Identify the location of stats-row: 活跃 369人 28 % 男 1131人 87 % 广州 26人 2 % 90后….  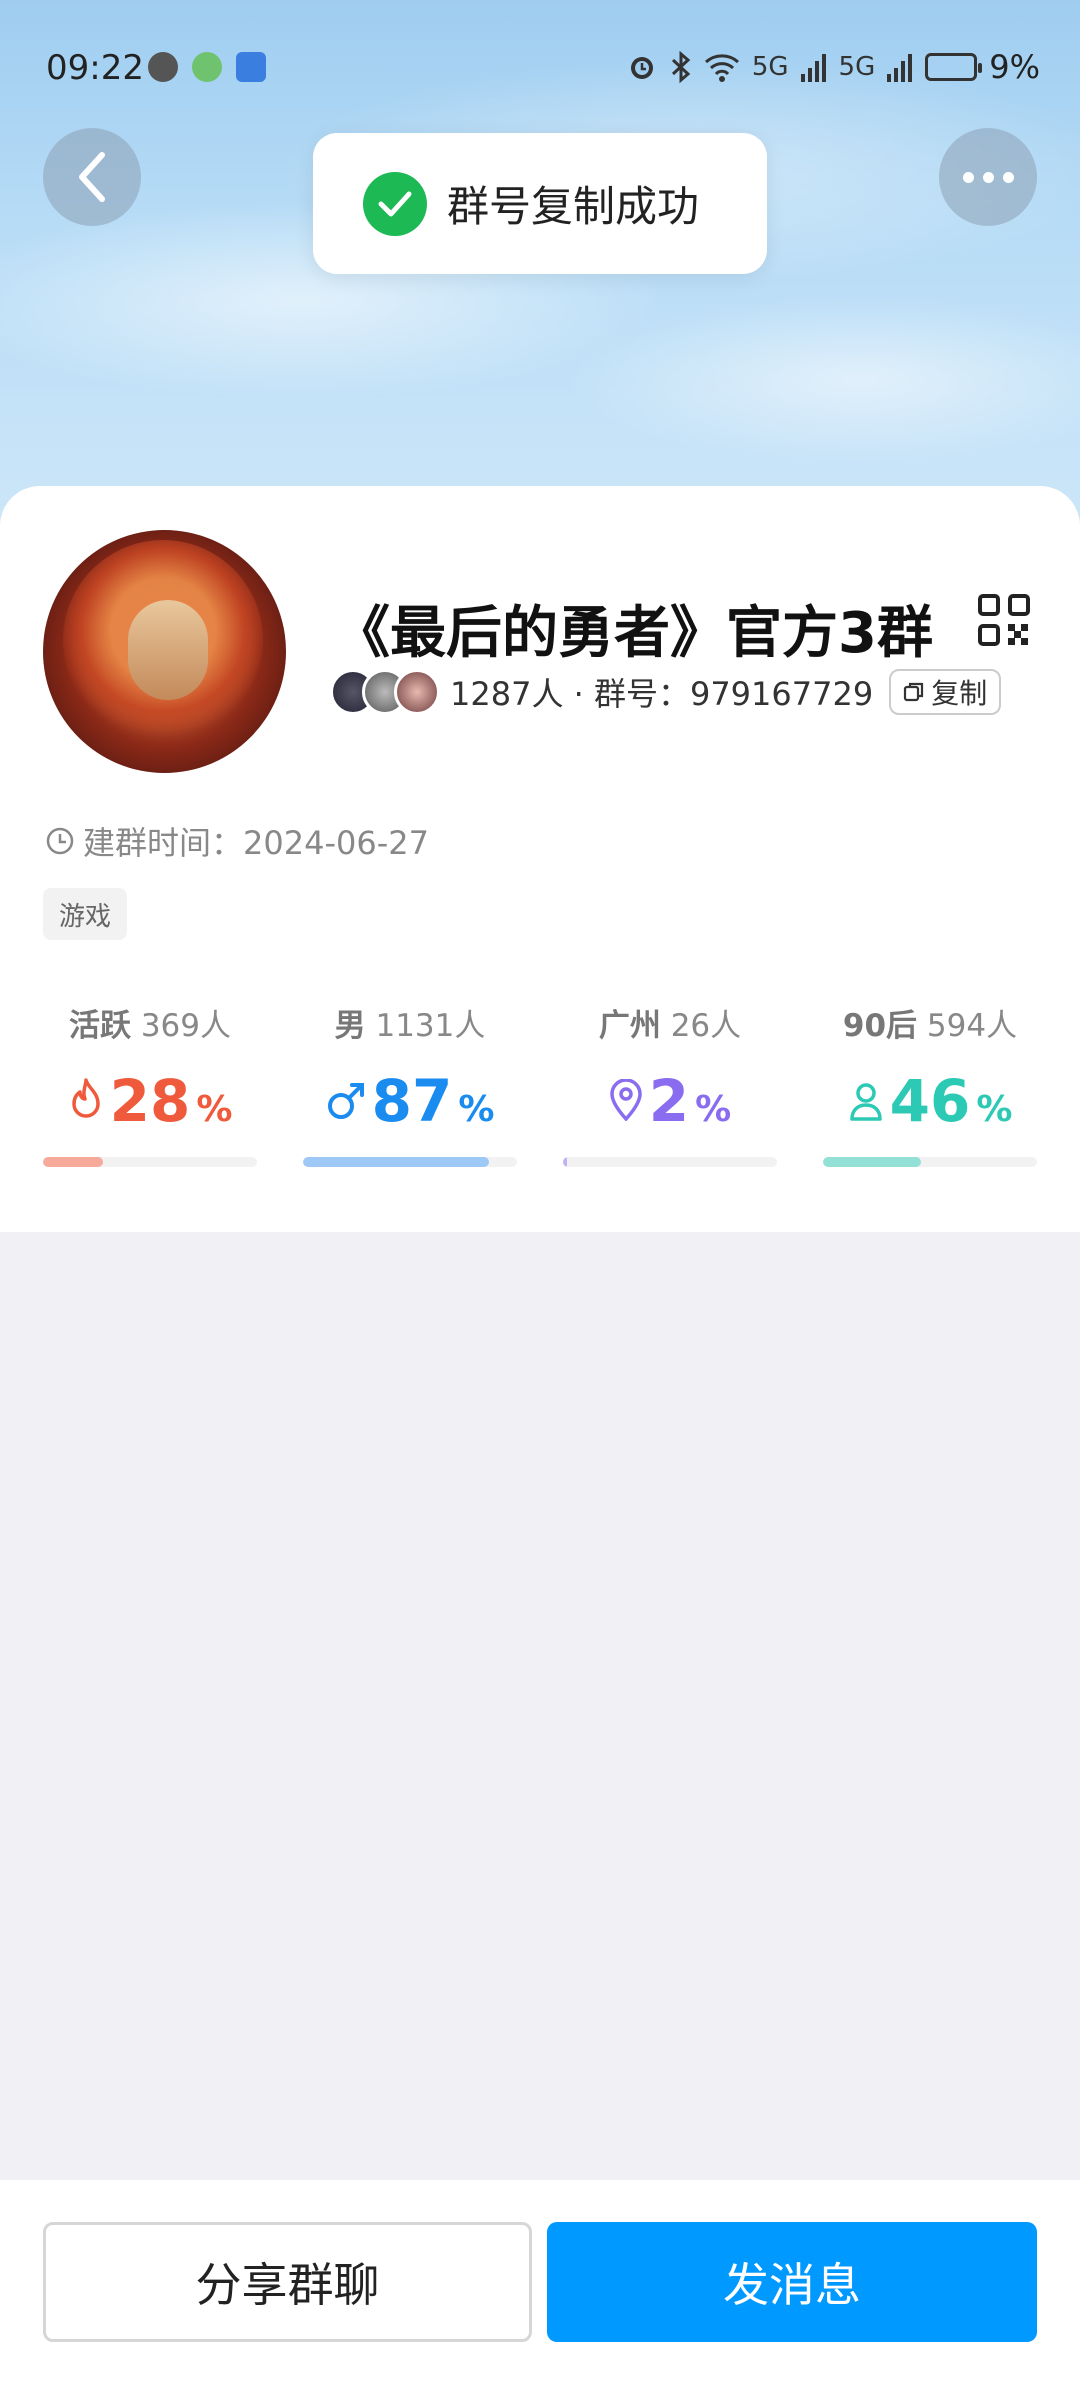
(540, 1095).